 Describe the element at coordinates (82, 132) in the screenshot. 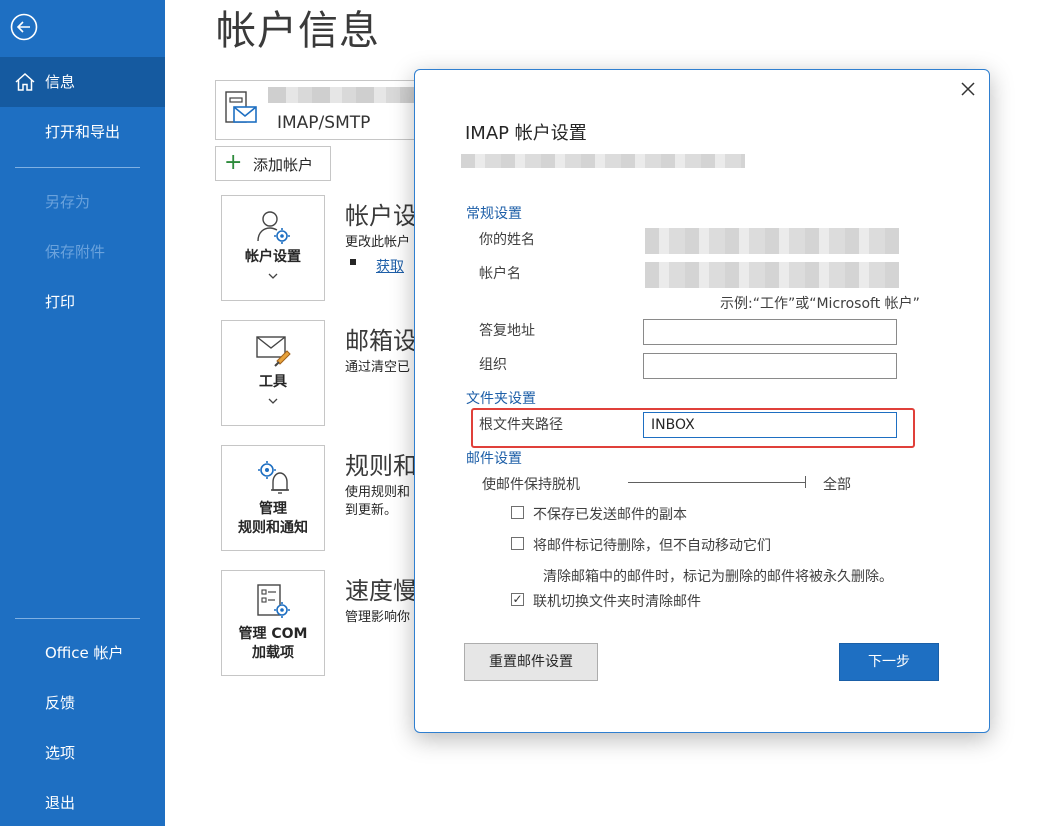

I see `sidebar-item-open-export: 打开和导出` at that location.